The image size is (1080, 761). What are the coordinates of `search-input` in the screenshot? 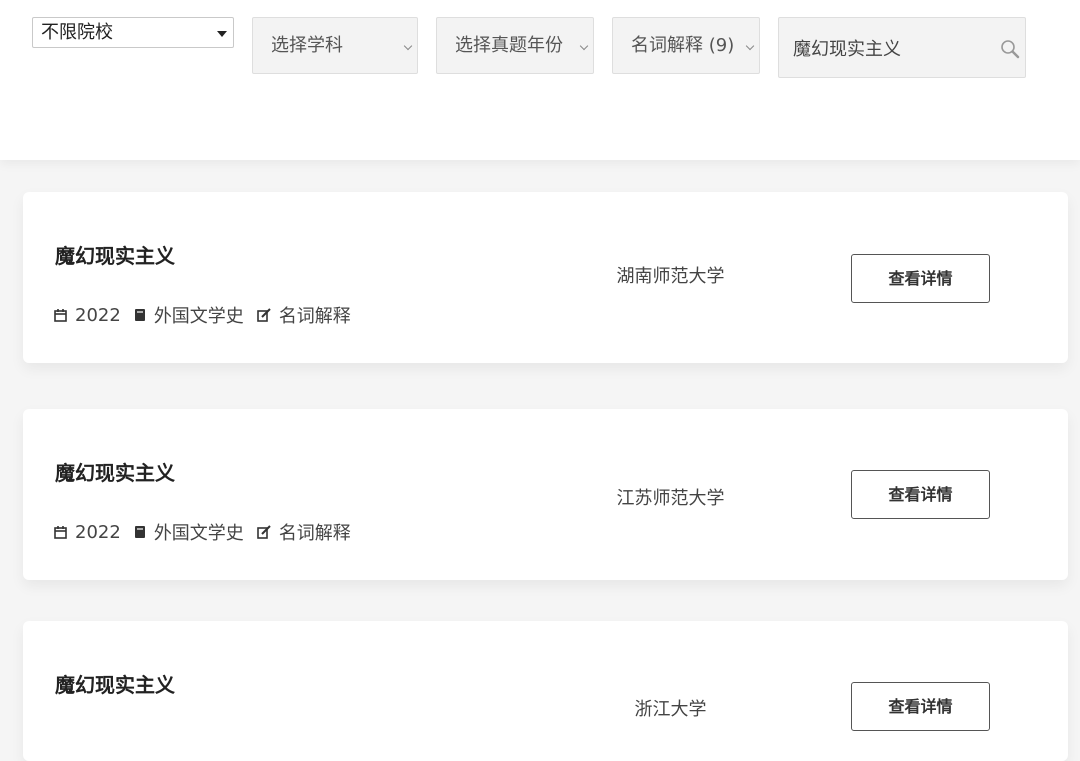 It's located at (893, 48).